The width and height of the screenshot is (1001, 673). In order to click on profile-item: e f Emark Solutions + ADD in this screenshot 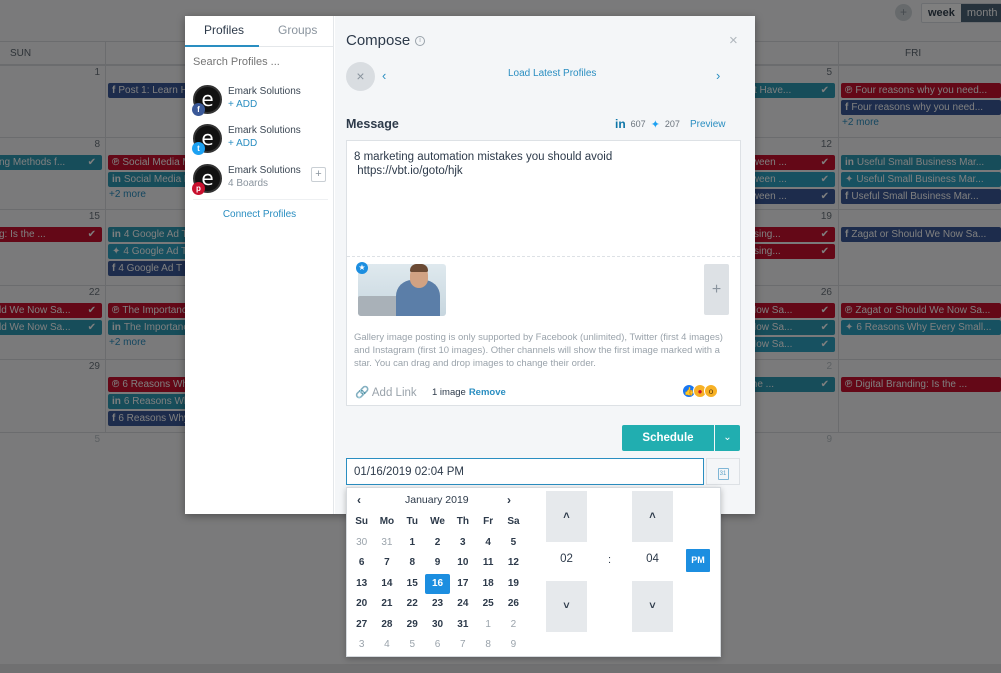, I will do `click(260, 102)`.